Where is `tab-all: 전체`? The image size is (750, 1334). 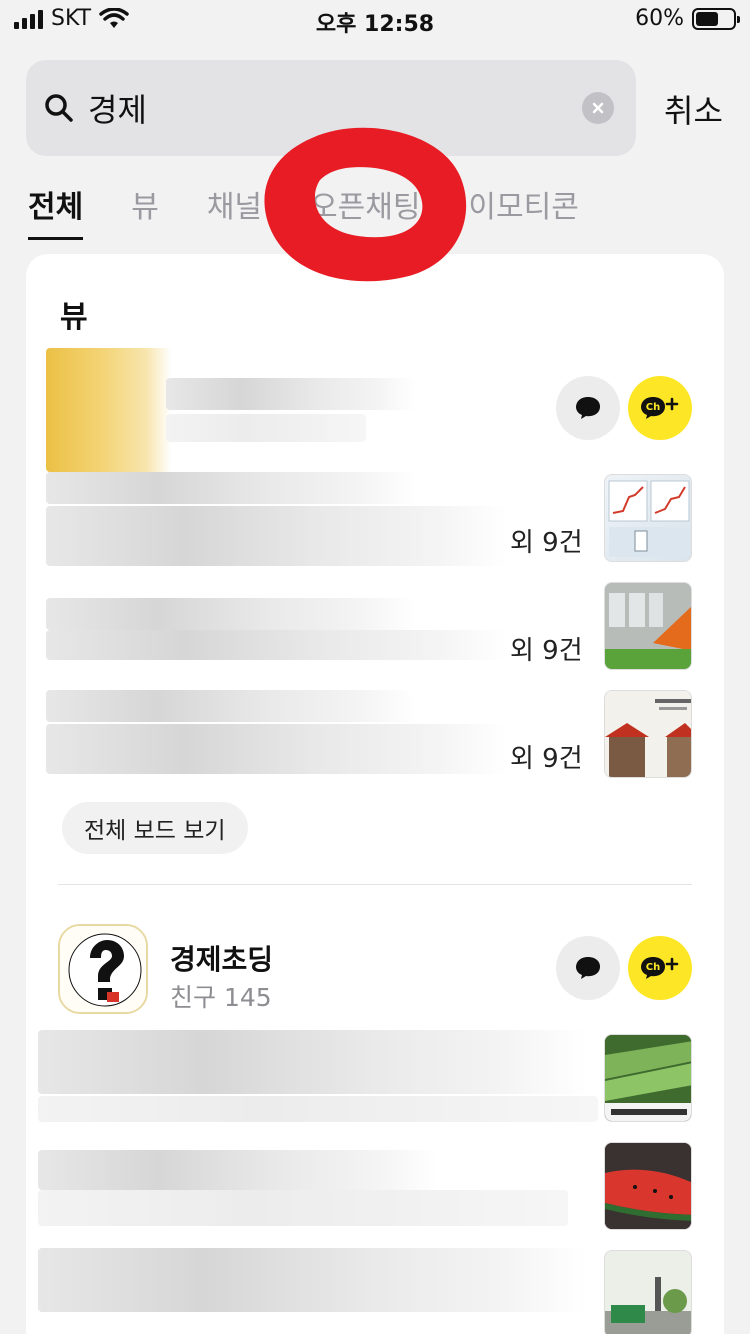
tab-all: 전체 is located at coordinates (56, 211).